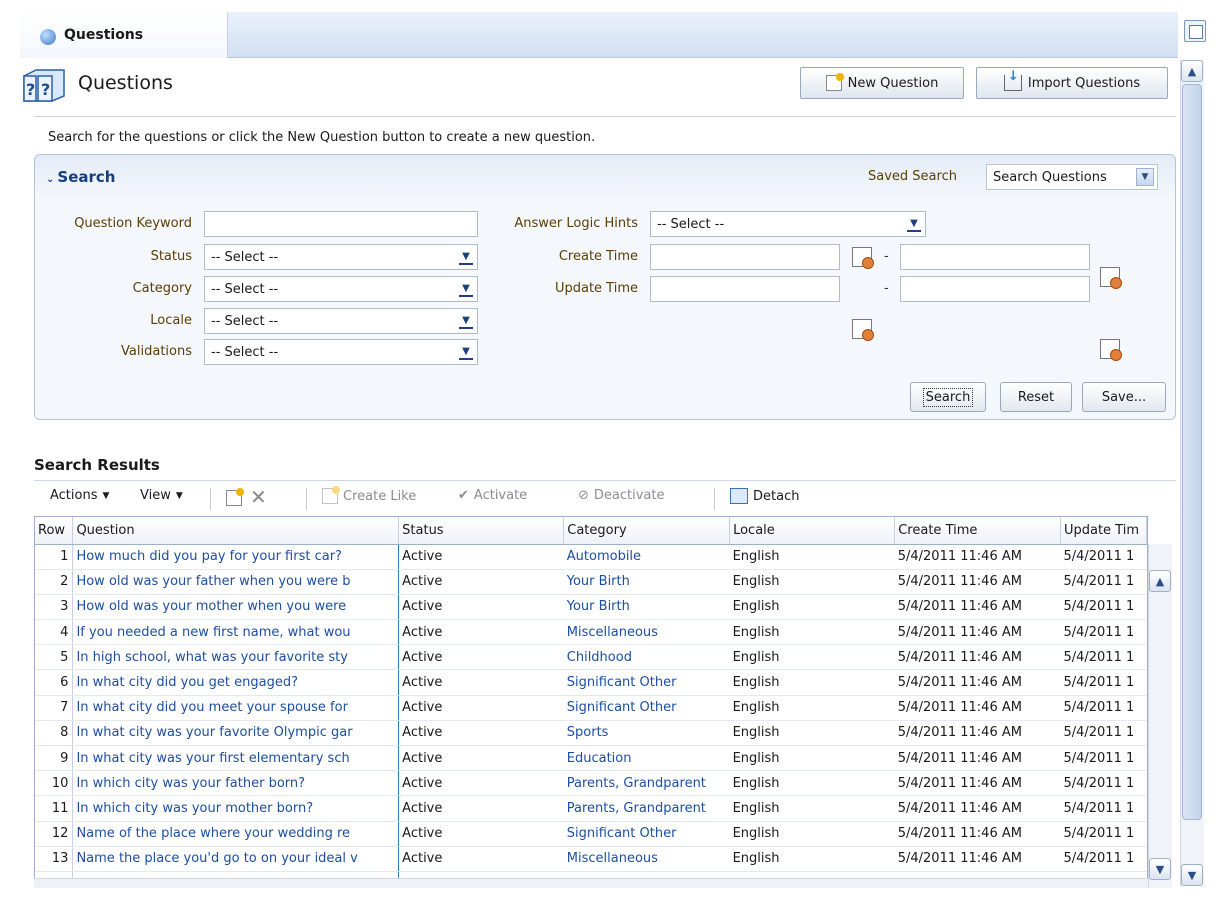  I want to click on status-cell: Active, so click(481, 859).